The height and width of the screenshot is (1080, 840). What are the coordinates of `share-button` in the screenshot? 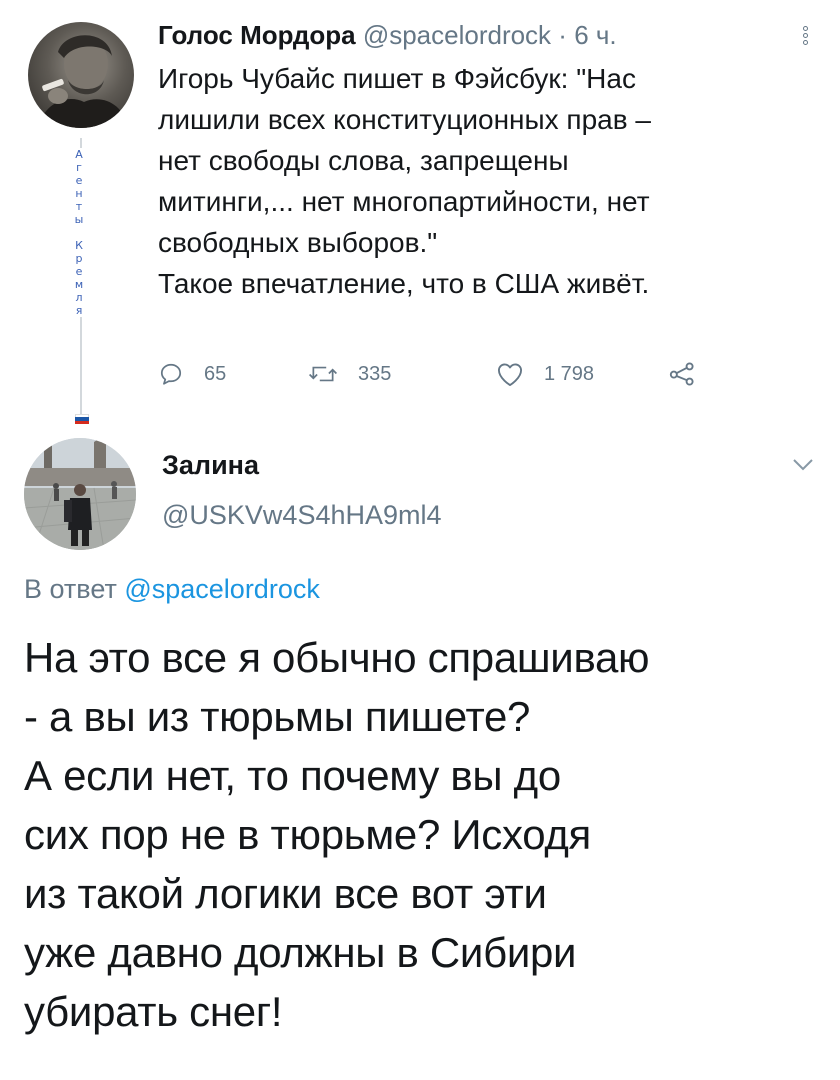 It's located at (692, 374).